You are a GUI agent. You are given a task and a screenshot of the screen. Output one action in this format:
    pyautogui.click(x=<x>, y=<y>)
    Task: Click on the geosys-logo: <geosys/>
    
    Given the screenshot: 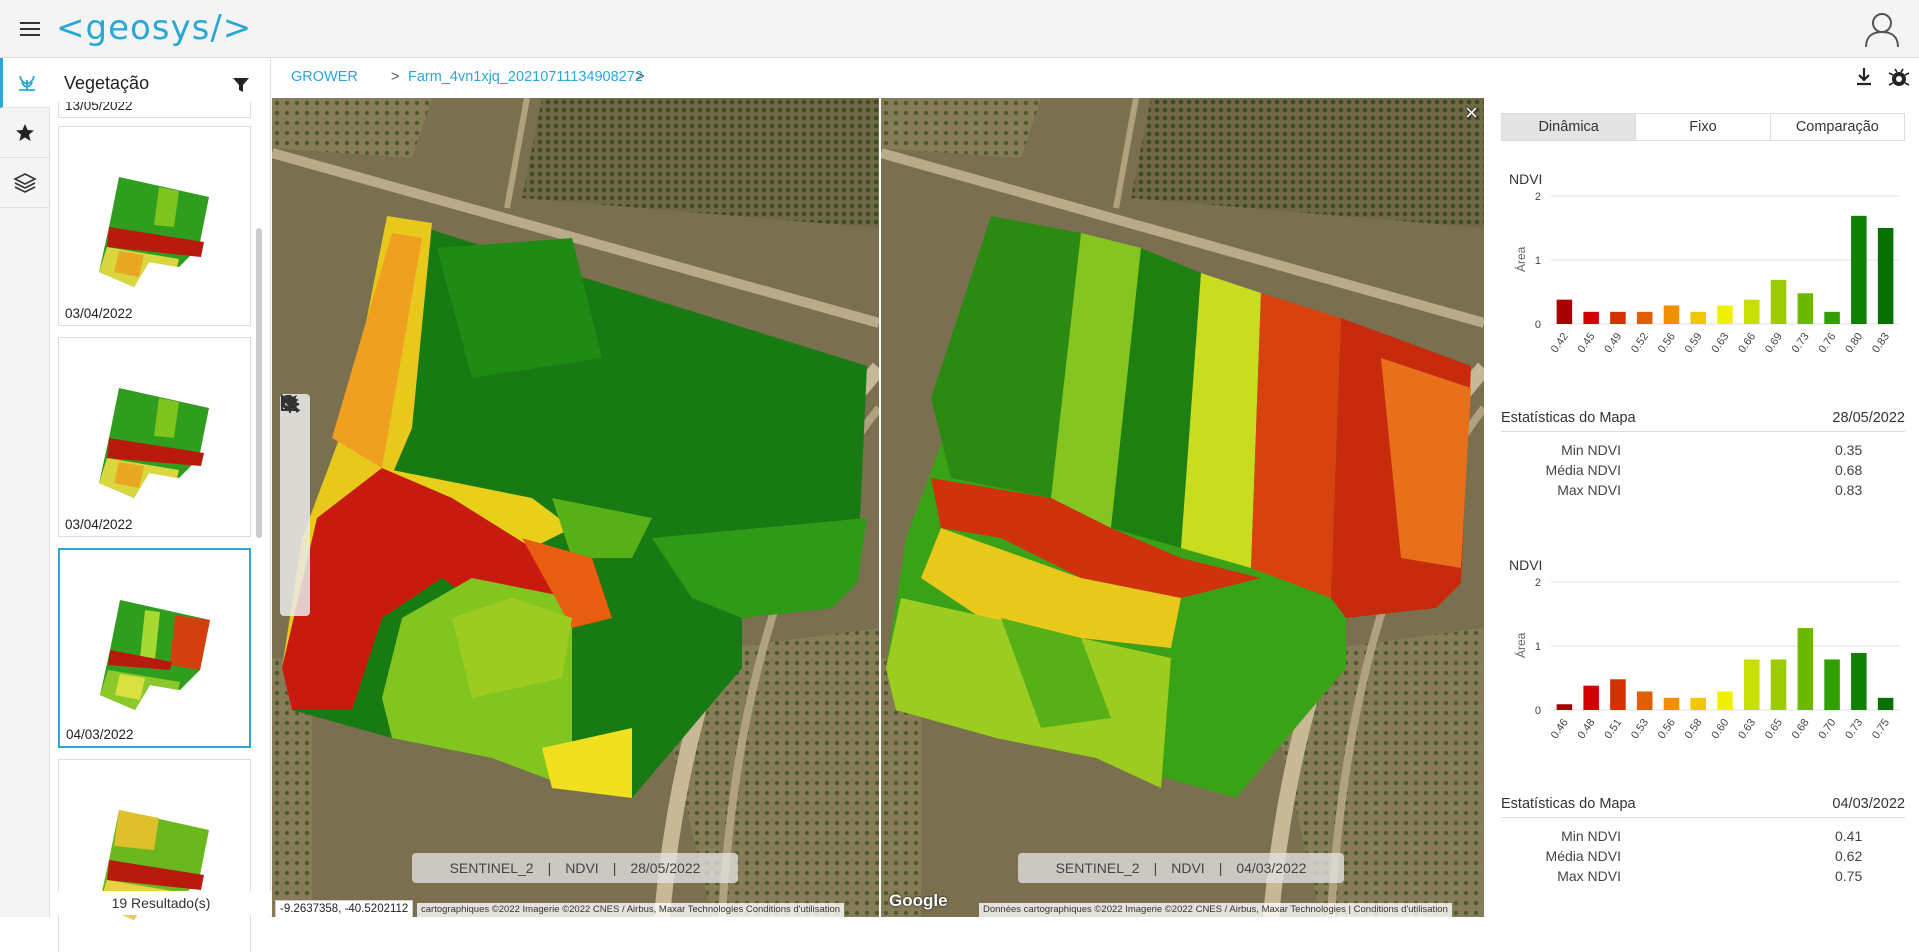 What is the action you would take?
    pyautogui.click(x=154, y=28)
    